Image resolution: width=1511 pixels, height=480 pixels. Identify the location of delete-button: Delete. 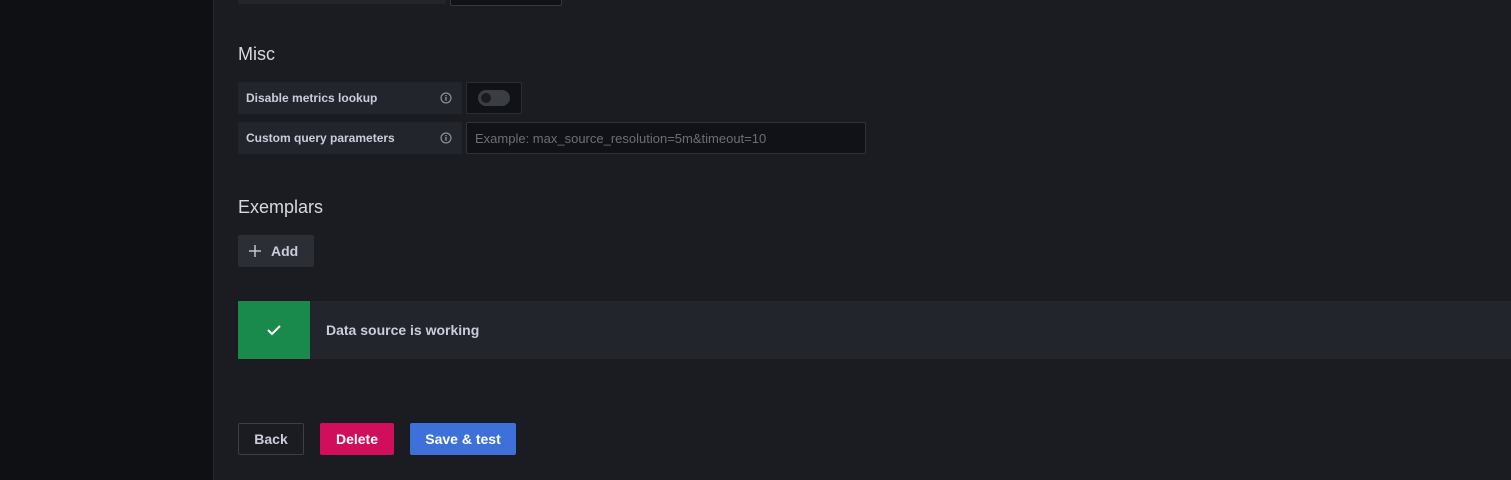
(357, 439).